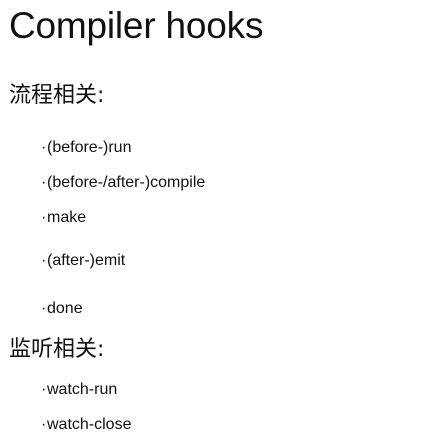 Image resolution: width=424 pixels, height=443 pixels. I want to click on section-heading-flow: 流程相关:, so click(57, 95).